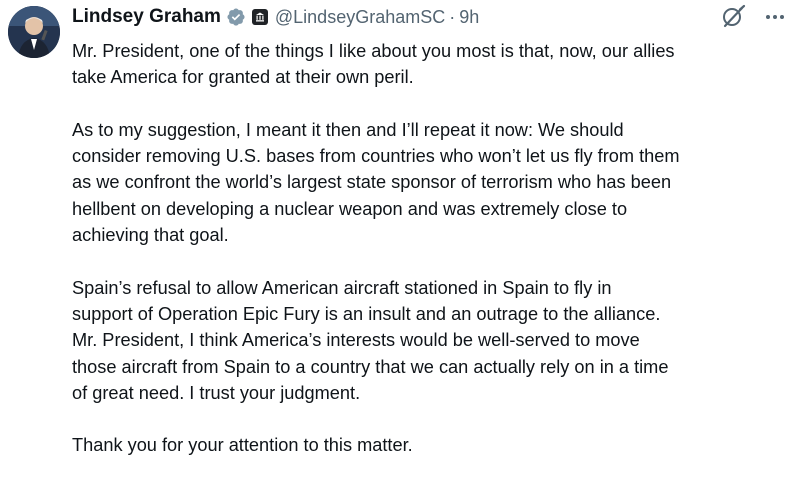 The image size is (800, 485). Describe the element at coordinates (469, 17) in the screenshot. I see `timestamp: 9h` at that location.